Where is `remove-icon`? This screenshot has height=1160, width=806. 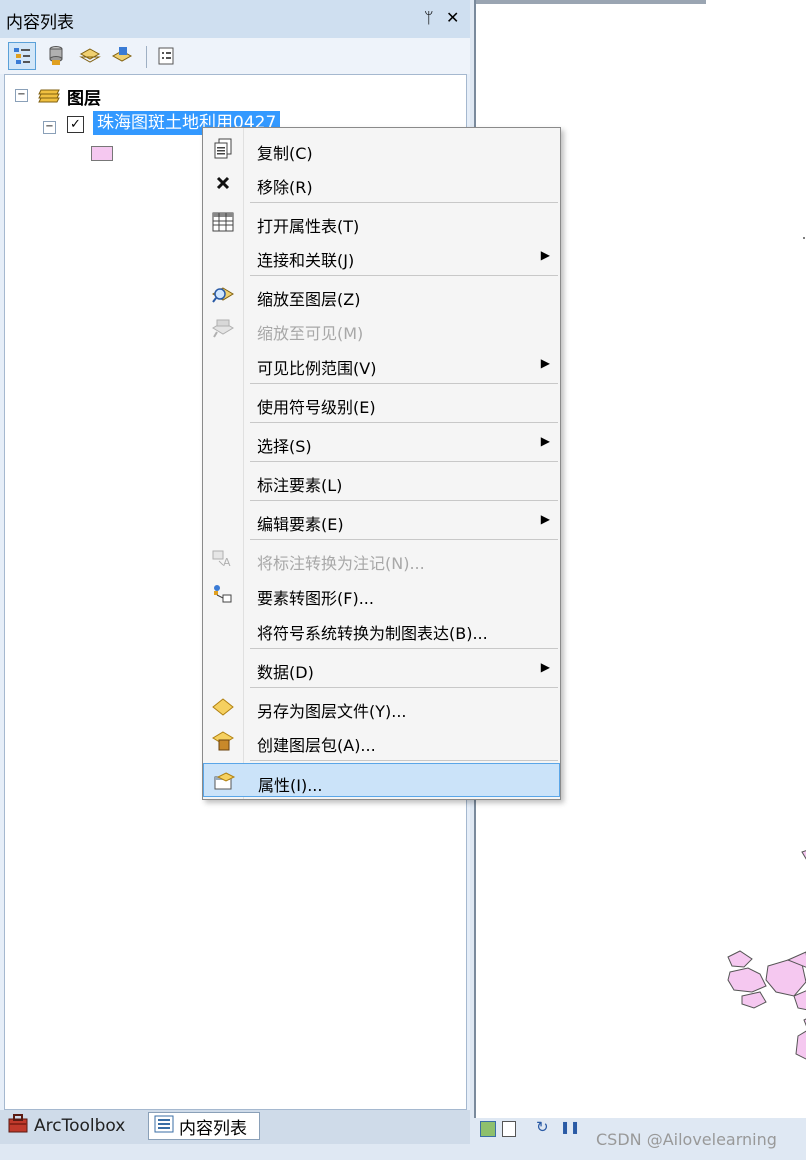 remove-icon is located at coordinates (223, 183).